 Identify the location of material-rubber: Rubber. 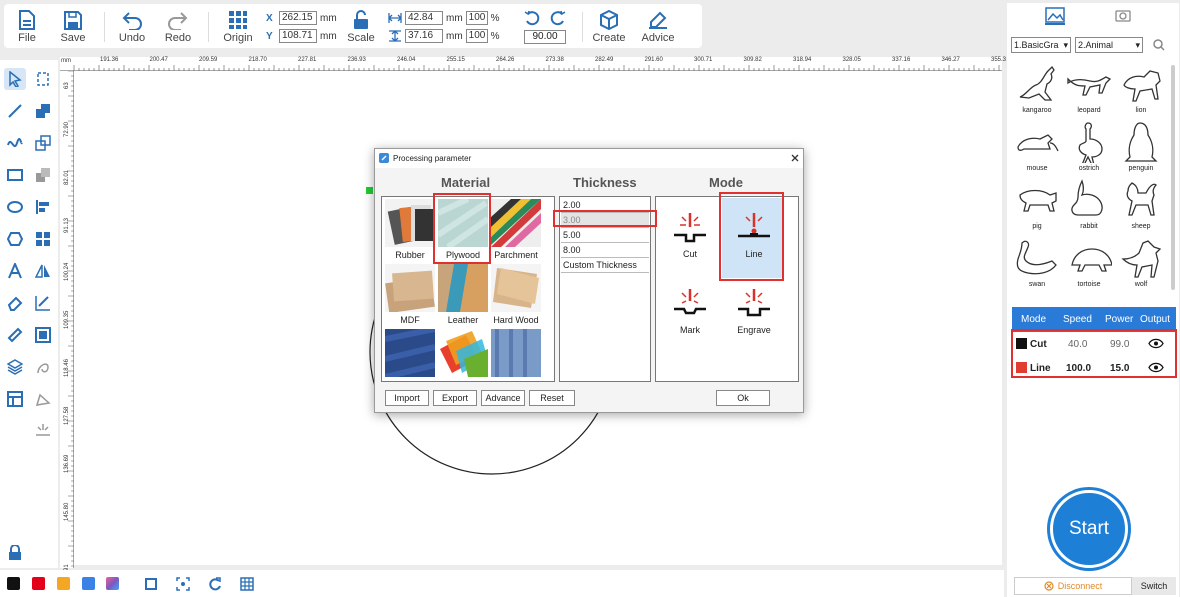
(410, 229).